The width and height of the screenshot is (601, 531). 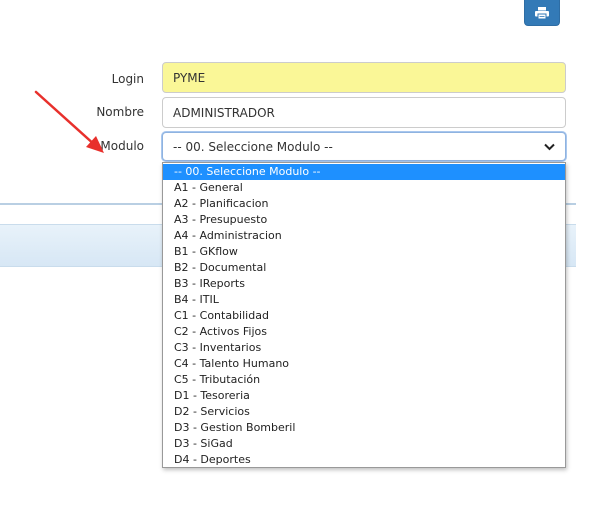 What do you see at coordinates (253, 146) in the screenshot?
I see `modulo-select-value: -- 00. Seleccione Modulo --` at bounding box center [253, 146].